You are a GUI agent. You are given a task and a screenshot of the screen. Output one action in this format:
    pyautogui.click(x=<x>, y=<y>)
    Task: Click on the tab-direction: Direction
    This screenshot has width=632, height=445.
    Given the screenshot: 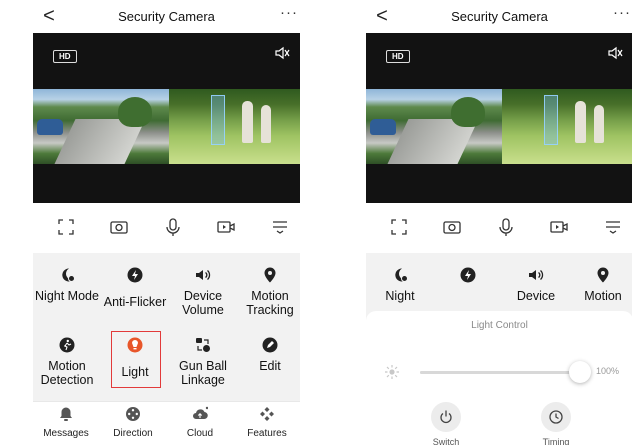 What is the action you would take?
    pyautogui.click(x=133, y=422)
    